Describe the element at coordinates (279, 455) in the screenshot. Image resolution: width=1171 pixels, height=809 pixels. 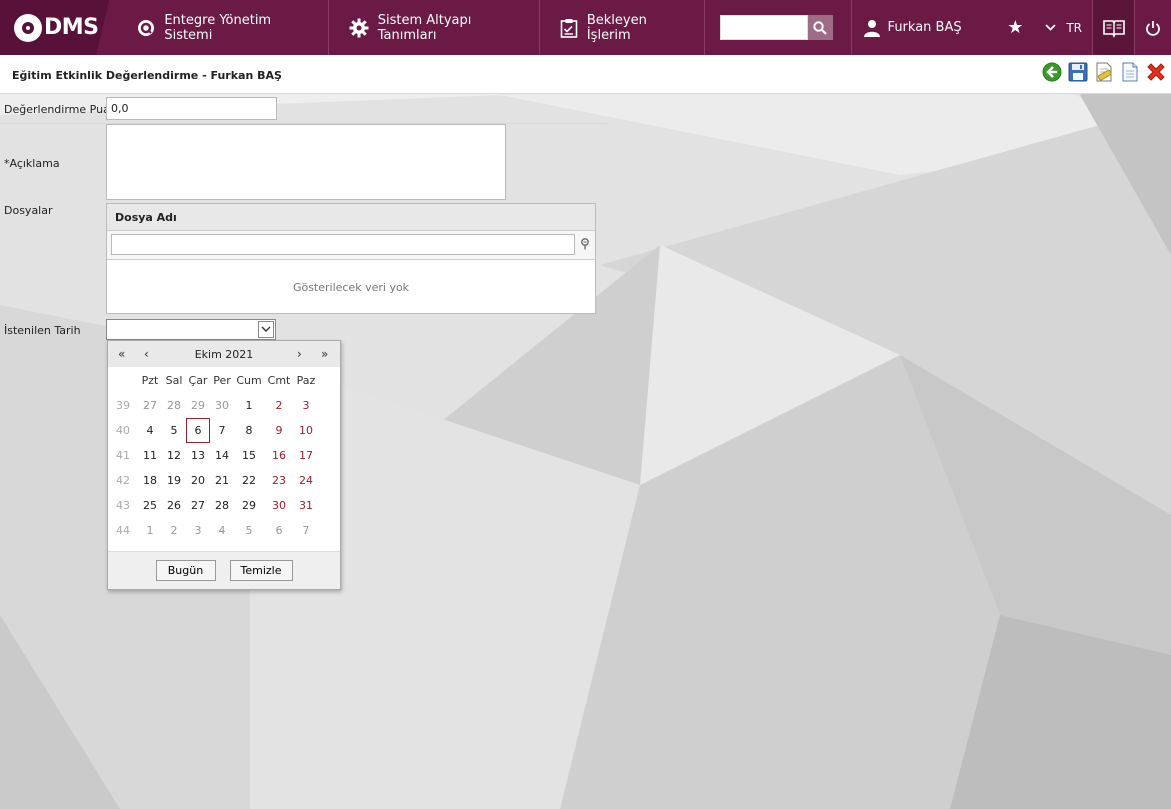
I see `calendar-day: 16` at that location.